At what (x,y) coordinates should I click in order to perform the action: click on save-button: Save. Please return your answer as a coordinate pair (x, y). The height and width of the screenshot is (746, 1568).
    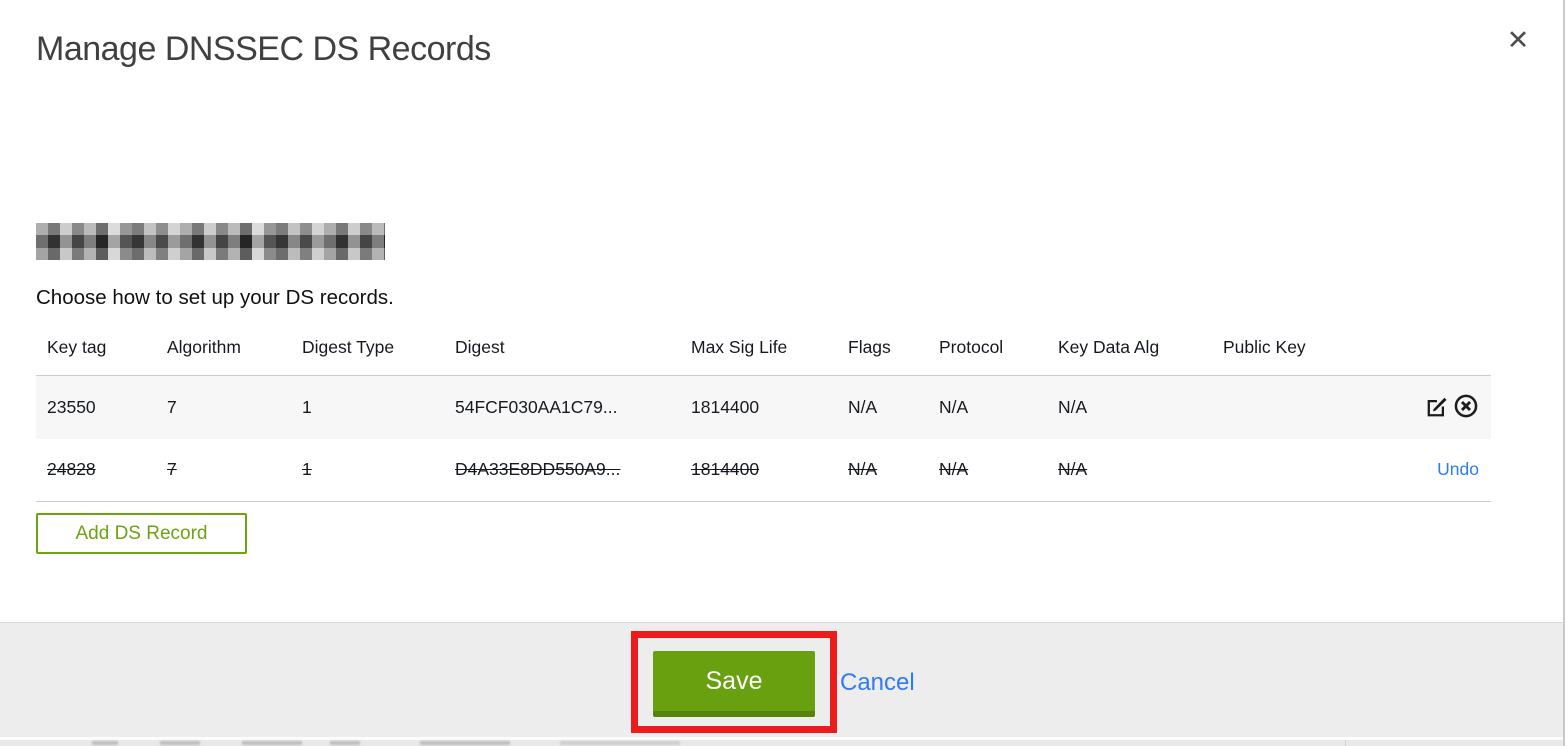
    Looking at the image, I should click on (734, 684).